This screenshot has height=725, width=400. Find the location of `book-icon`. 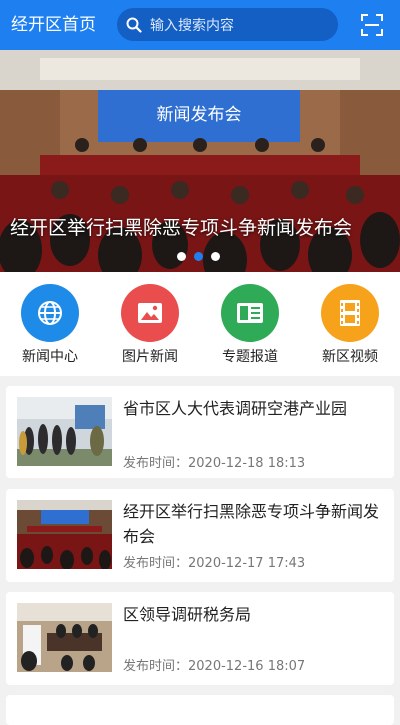

book-icon is located at coordinates (250, 313).